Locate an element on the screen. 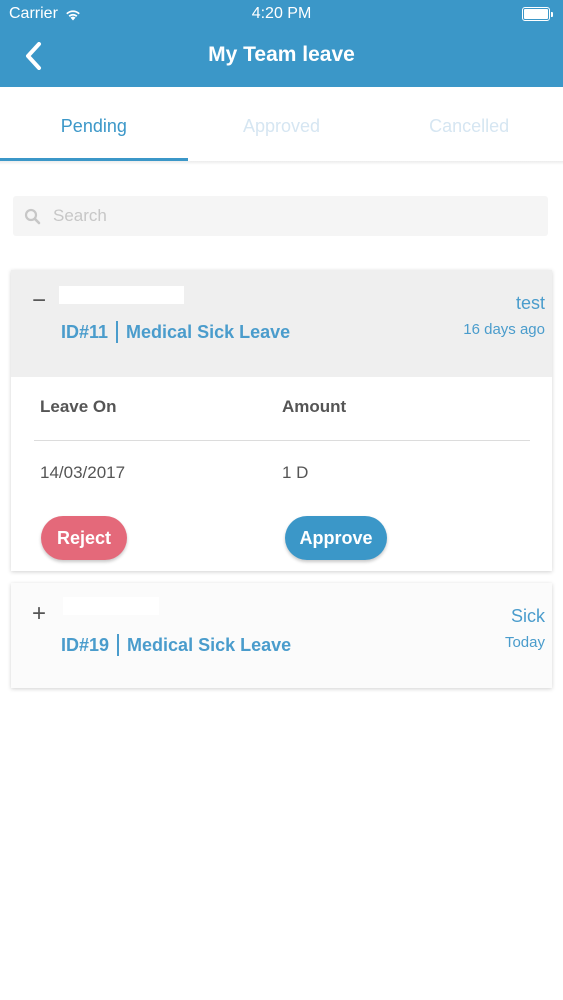 Image resolution: width=563 pixels, height=1000 pixels. status-time: 4:20 PM is located at coordinates (281, 13).